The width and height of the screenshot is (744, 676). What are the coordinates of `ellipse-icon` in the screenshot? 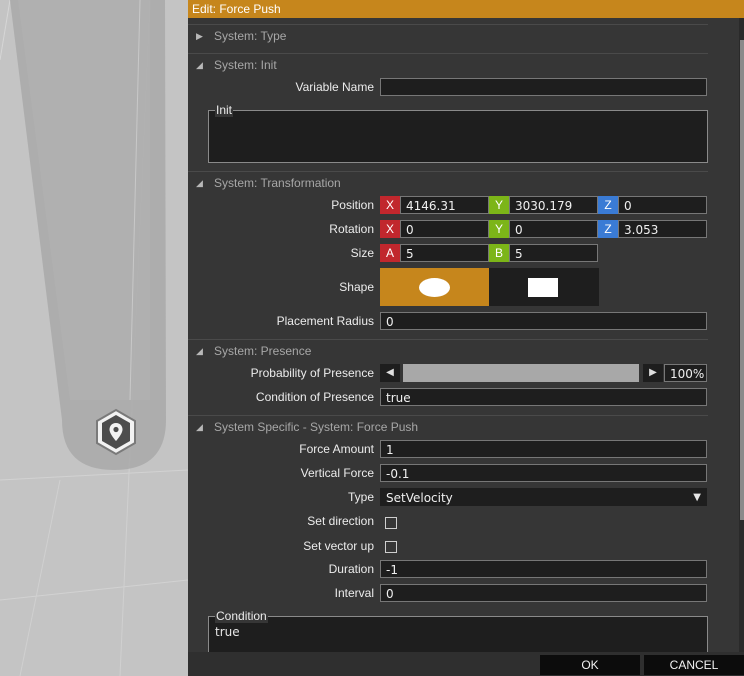 It's located at (434, 287).